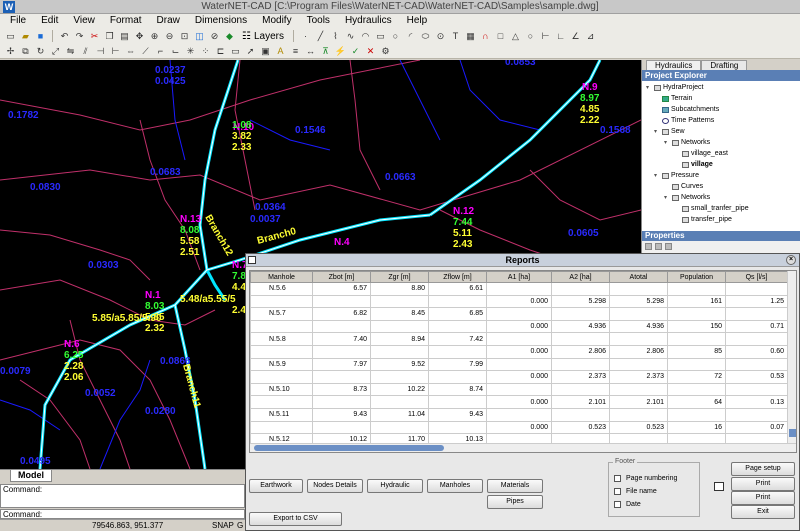 This screenshot has height=531, width=800. I want to click on tree-item: Terrain, so click(677, 98).